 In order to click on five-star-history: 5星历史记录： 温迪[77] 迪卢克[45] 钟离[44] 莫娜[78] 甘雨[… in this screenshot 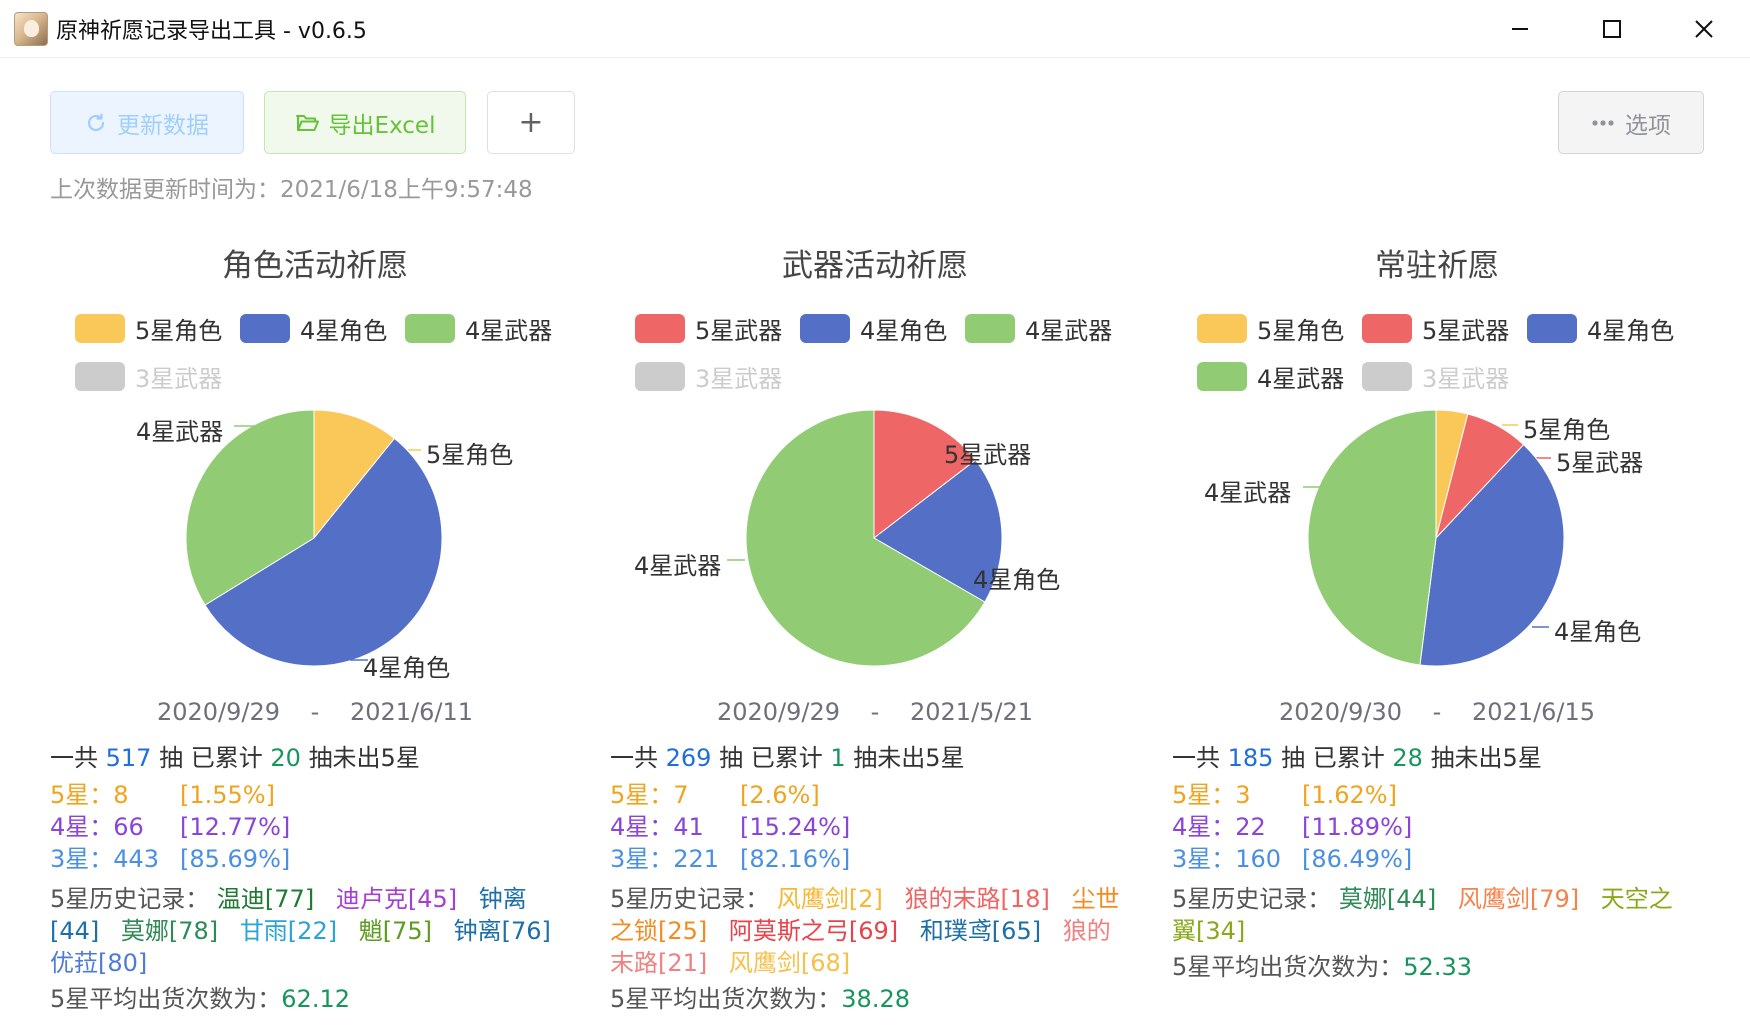, I will do `click(310, 931)`.